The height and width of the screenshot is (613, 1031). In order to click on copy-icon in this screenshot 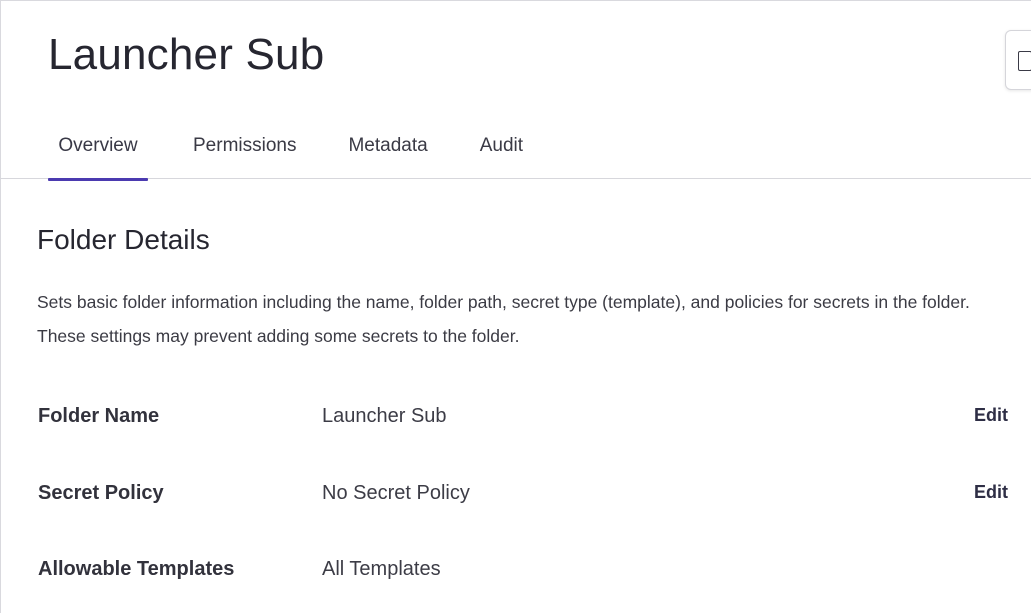, I will do `click(1024, 61)`.